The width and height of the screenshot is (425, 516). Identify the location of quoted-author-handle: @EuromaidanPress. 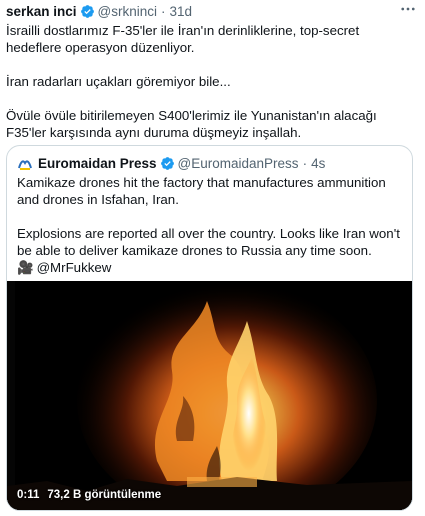
(238, 163).